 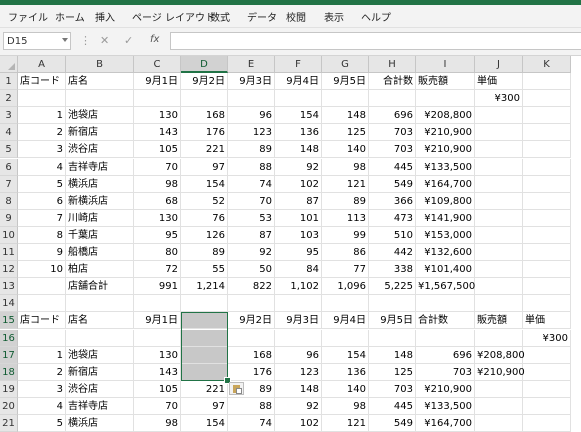 I want to click on cell-f2, so click(x=298, y=99).